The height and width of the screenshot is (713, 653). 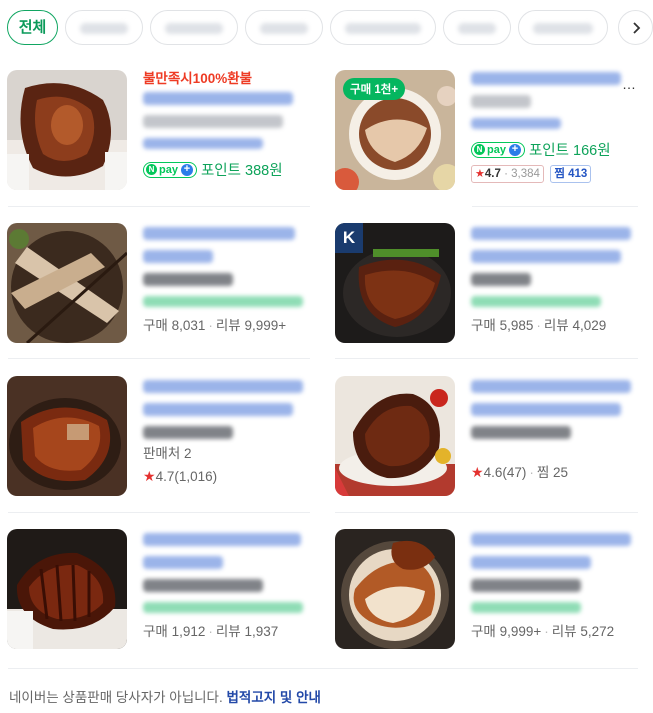 What do you see at coordinates (571, 174) in the screenshot?
I see `zzim-box: 찜 413` at bounding box center [571, 174].